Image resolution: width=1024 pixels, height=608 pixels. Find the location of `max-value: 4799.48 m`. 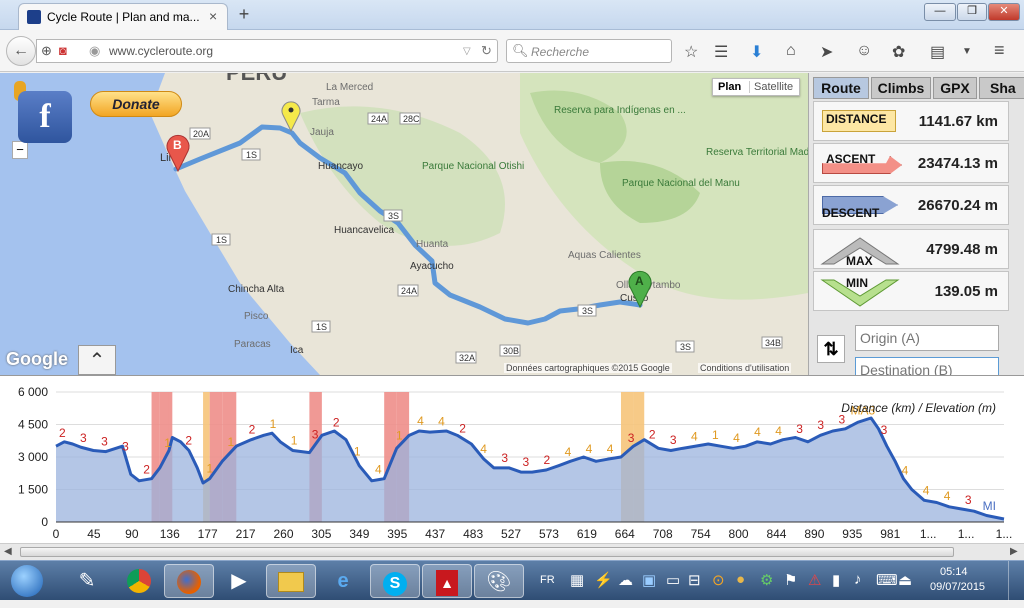

max-value: 4799.48 m is located at coordinates (962, 249).